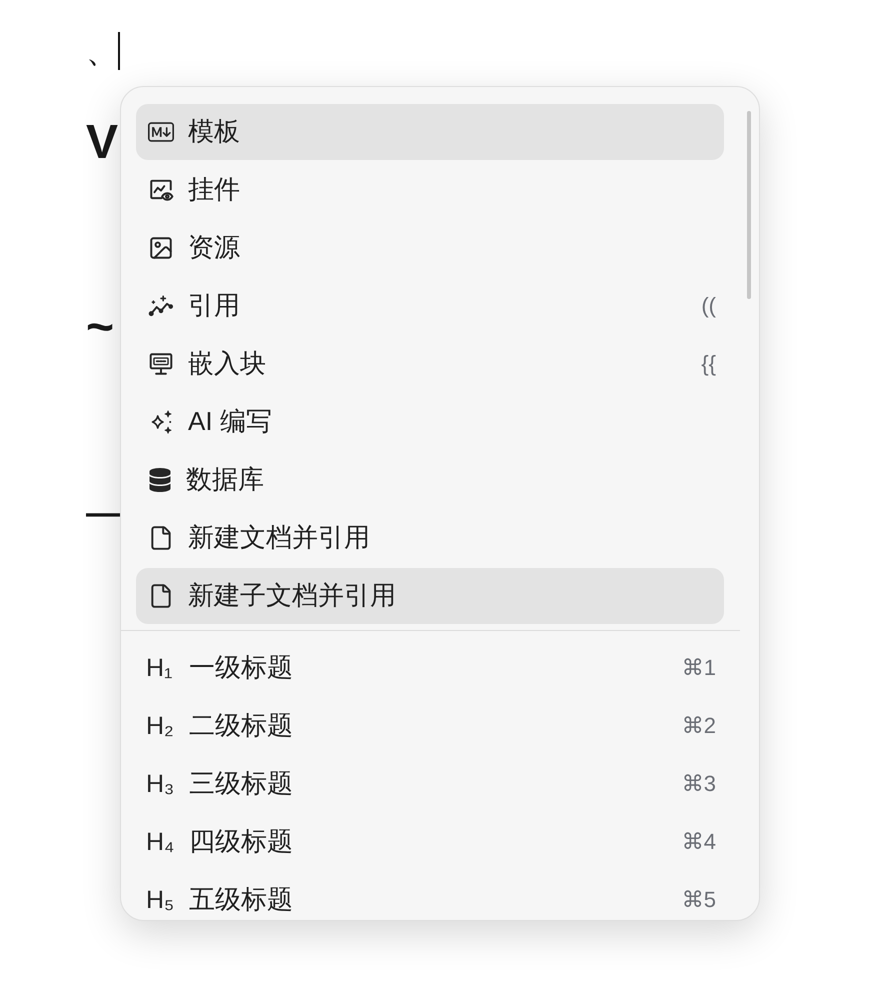 This screenshot has height=988, width=894. I want to click on menu-item: H₅ 五级标题 ⌘5, so click(430, 896).